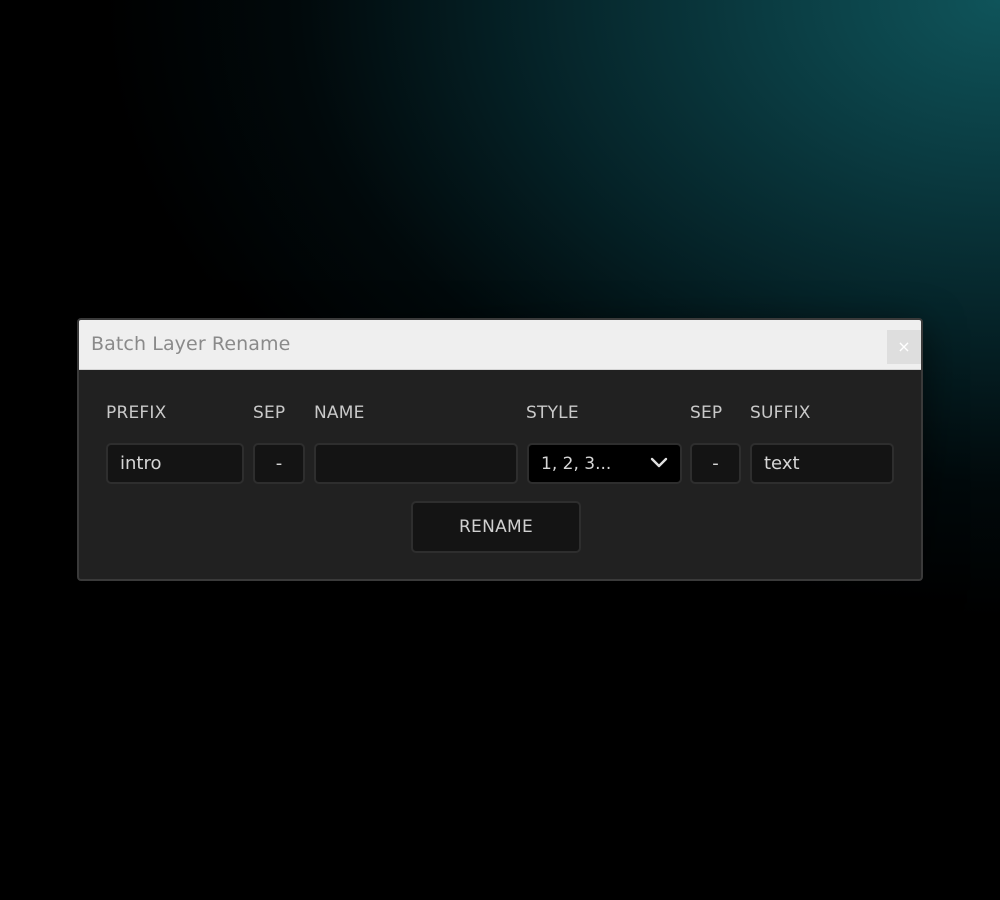 This screenshot has height=900, width=1000. Describe the element at coordinates (822, 463) in the screenshot. I see `suffix-input` at that location.